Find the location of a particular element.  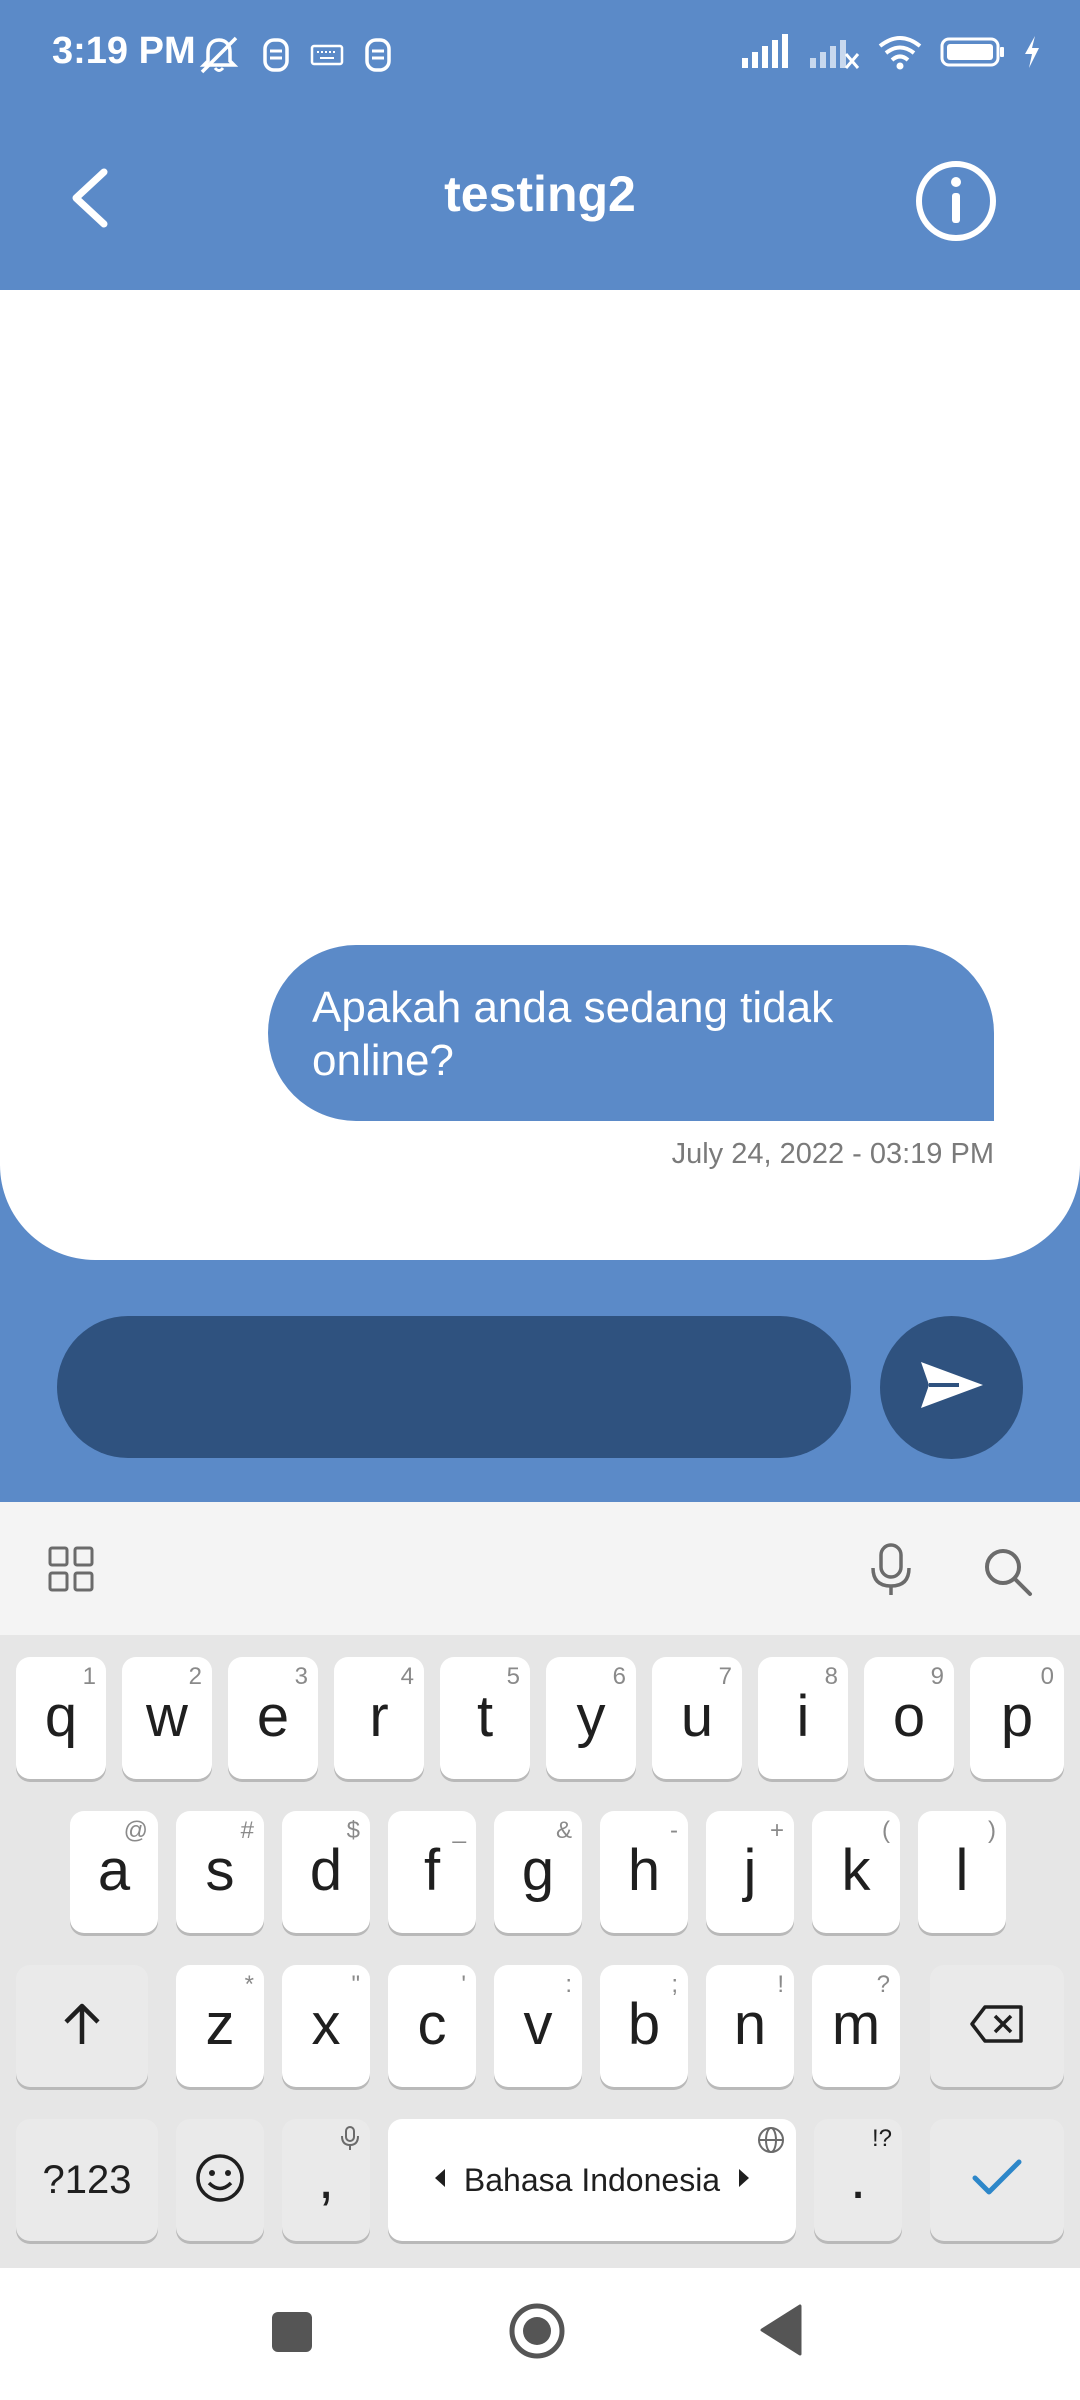

home-button is located at coordinates (537, 2333).